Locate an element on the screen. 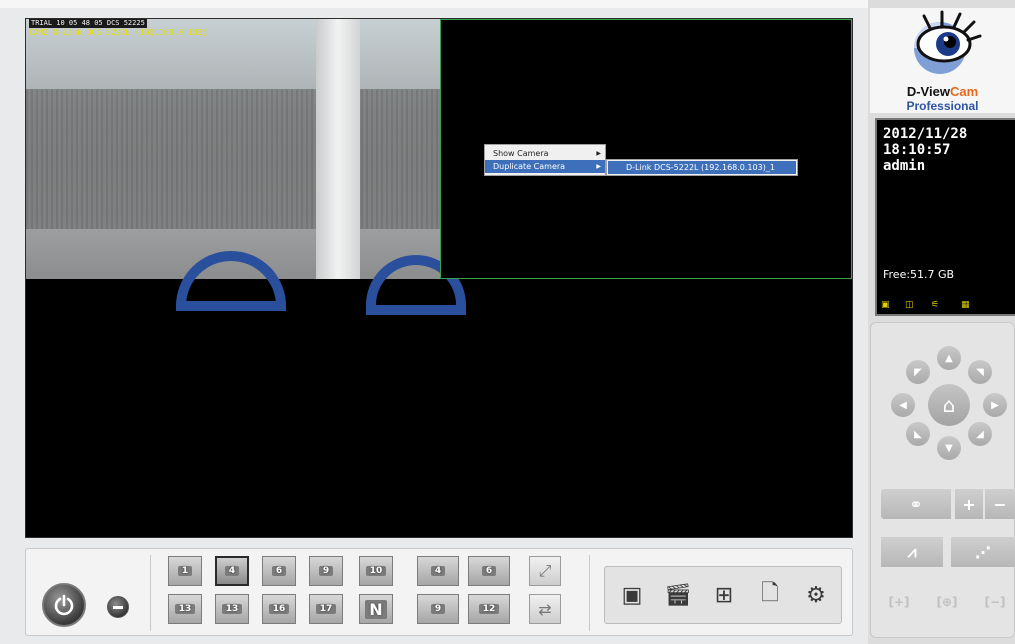  layout-1-button: 1 is located at coordinates (185, 571).